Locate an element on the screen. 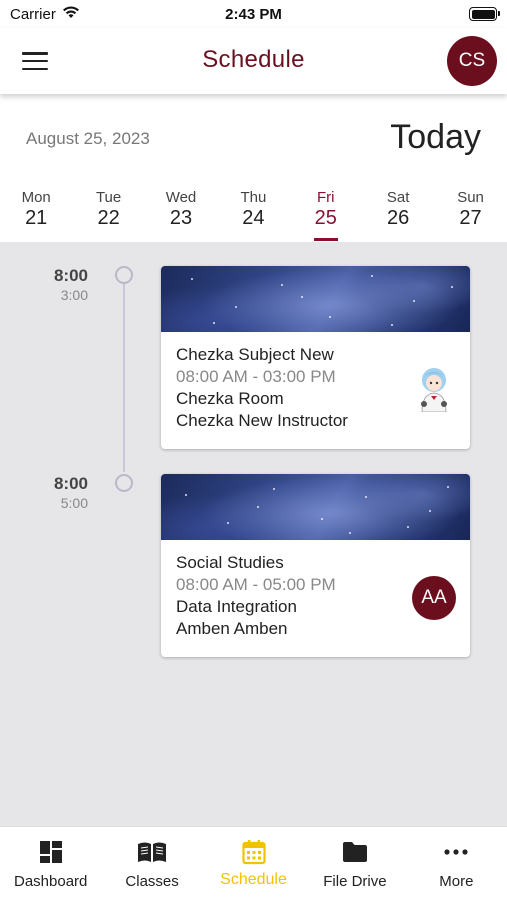 This screenshot has width=507, height=900. day-name: Sat is located at coordinates (398, 197).